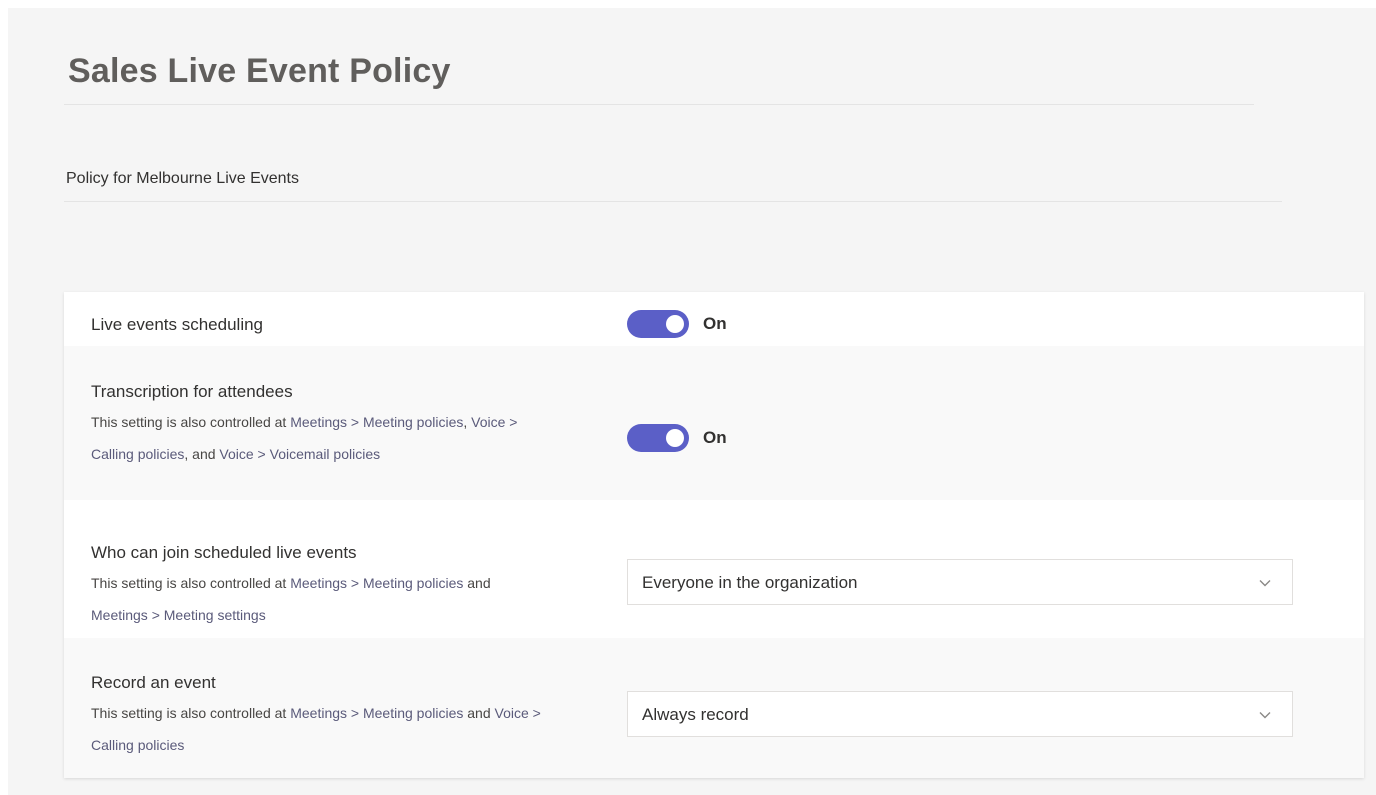  Describe the element at coordinates (182, 178) in the screenshot. I see `policy-description: Policy for Melbourne Live Events` at that location.